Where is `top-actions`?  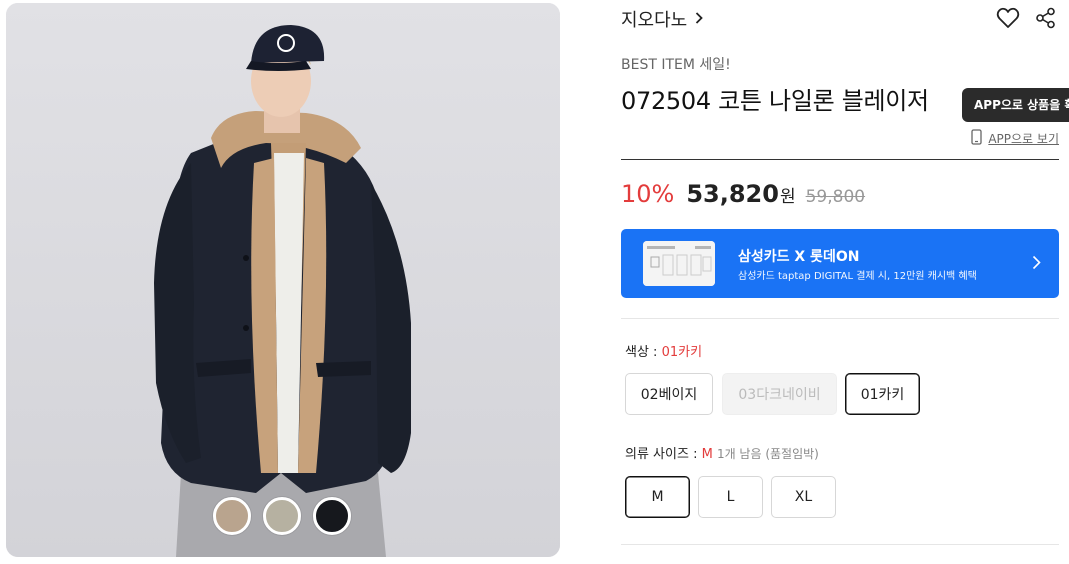 top-actions is located at coordinates (1027, 18).